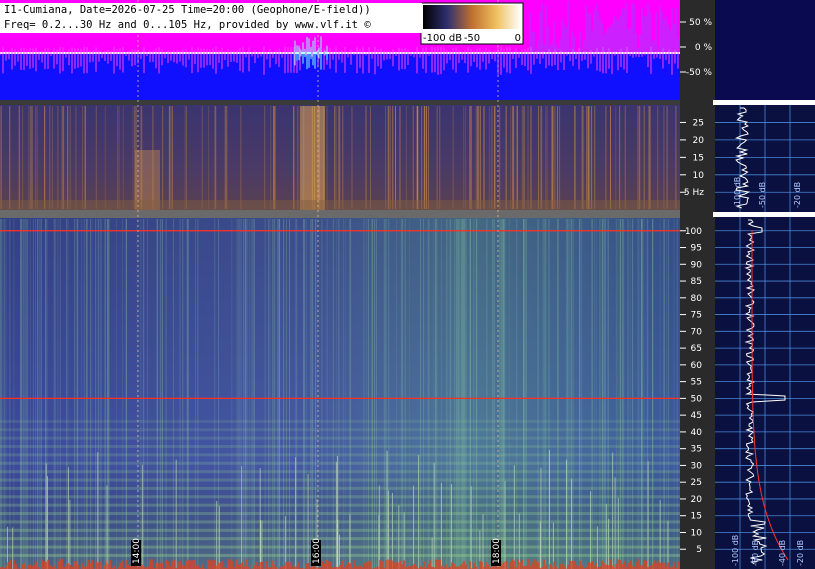 Image resolution: width=815 pixels, height=569 pixels. I want to click on high-tick-label: 65, so click(696, 349).